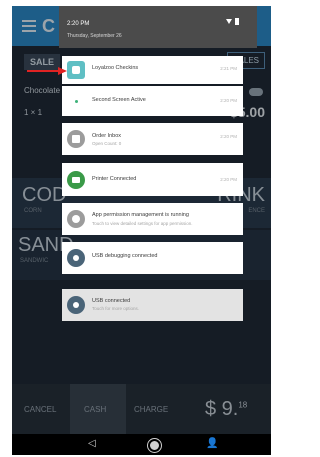 This screenshot has width=320, height=457. What do you see at coordinates (152, 305) in the screenshot?
I see `notification-usb-connected: USB connected Touch for more options.` at bounding box center [152, 305].